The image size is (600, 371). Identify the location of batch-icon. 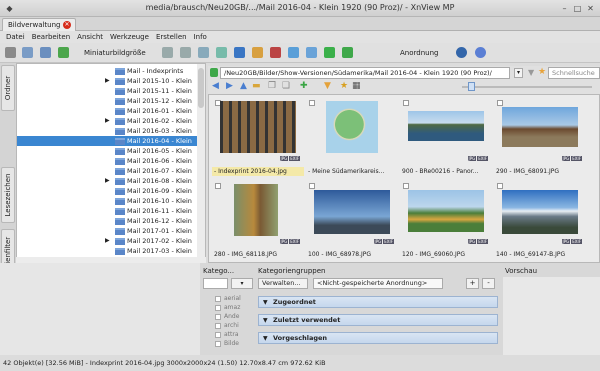
(311, 52).